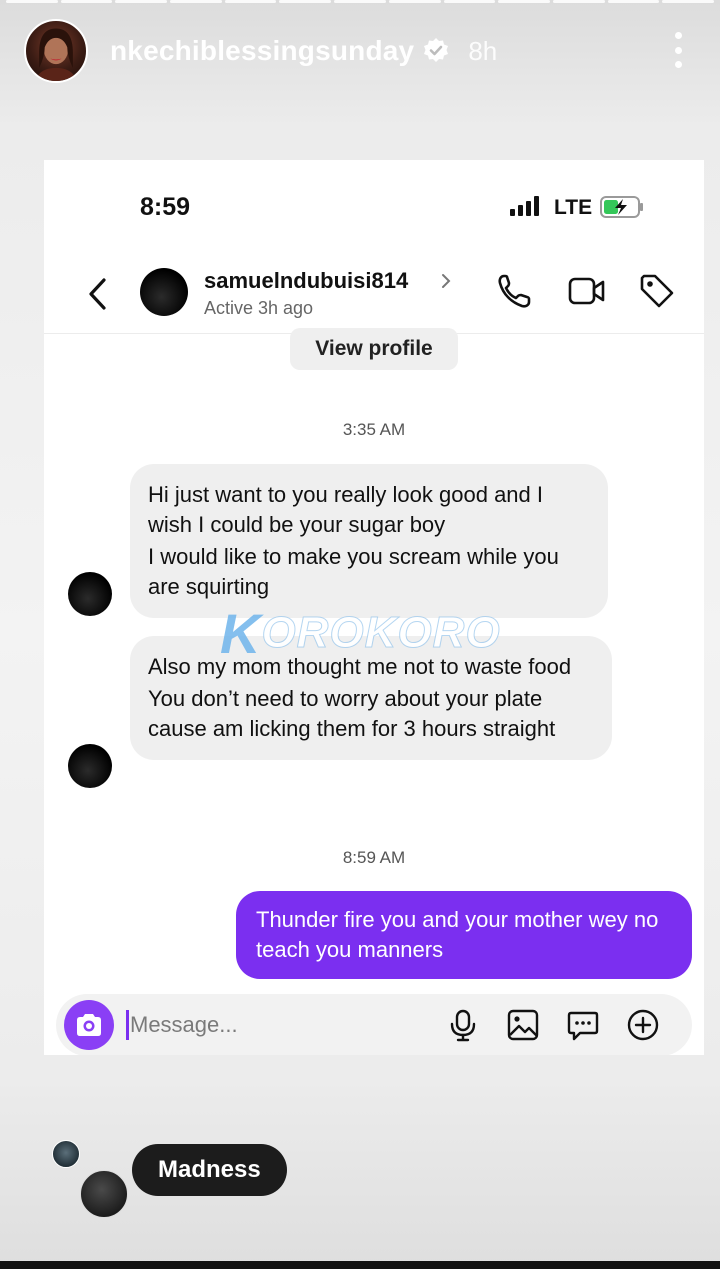  I want to click on signal-icon, so click(524, 206).